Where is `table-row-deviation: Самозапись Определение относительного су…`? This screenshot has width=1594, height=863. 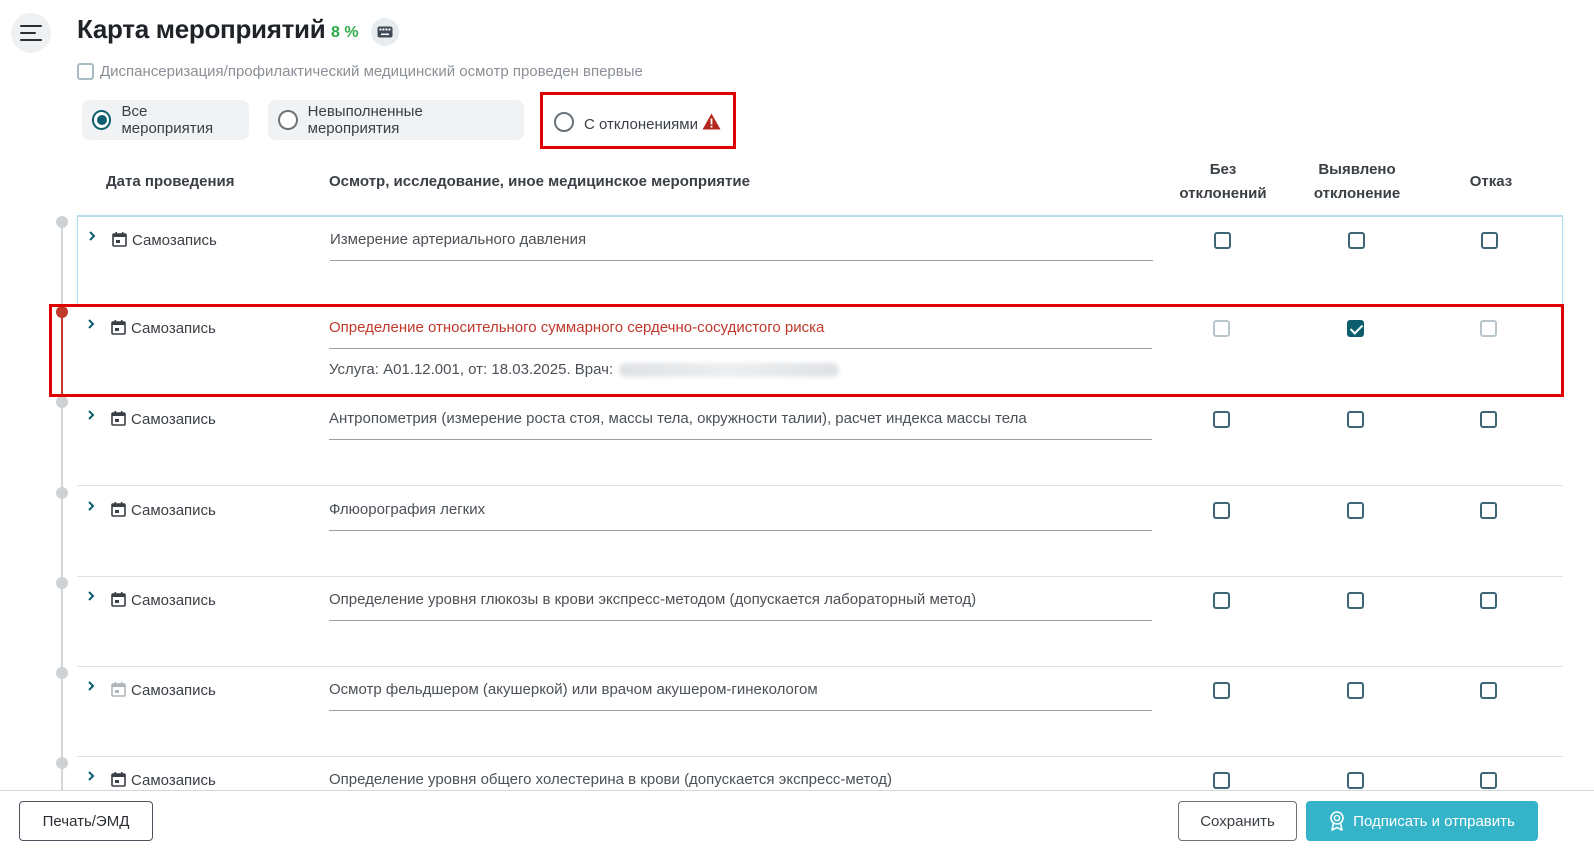
table-row-deviation: Самозапись Определение относительного су… is located at coordinates (820, 350).